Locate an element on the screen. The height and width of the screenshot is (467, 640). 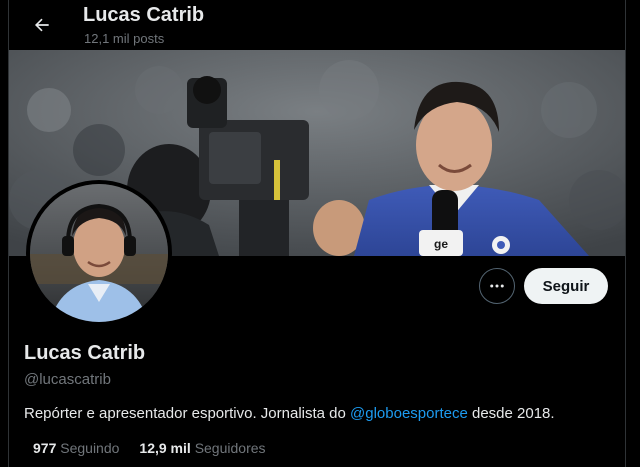
more-horizontal-icon is located at coordinates (497, 286).